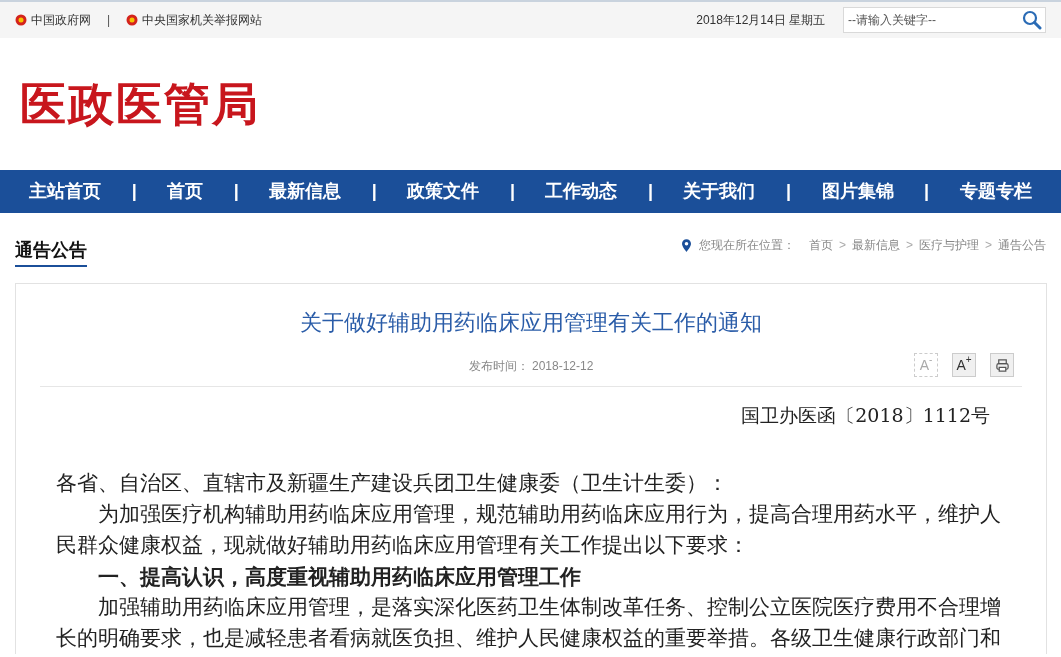 The width and height of the screenshot is (1061, 657). What do you see at coordinates (529, 529) in the screenshot?
I see `paragraph: 为加强医疗机构辅助用药临床应用管理，规范辅助用药临床应用行为，提高合理用药水平，维护人民群众健康权益，现就做好辅助用药临床应用管理有关工作提出以下要求：` at bounding box center [529, 529].